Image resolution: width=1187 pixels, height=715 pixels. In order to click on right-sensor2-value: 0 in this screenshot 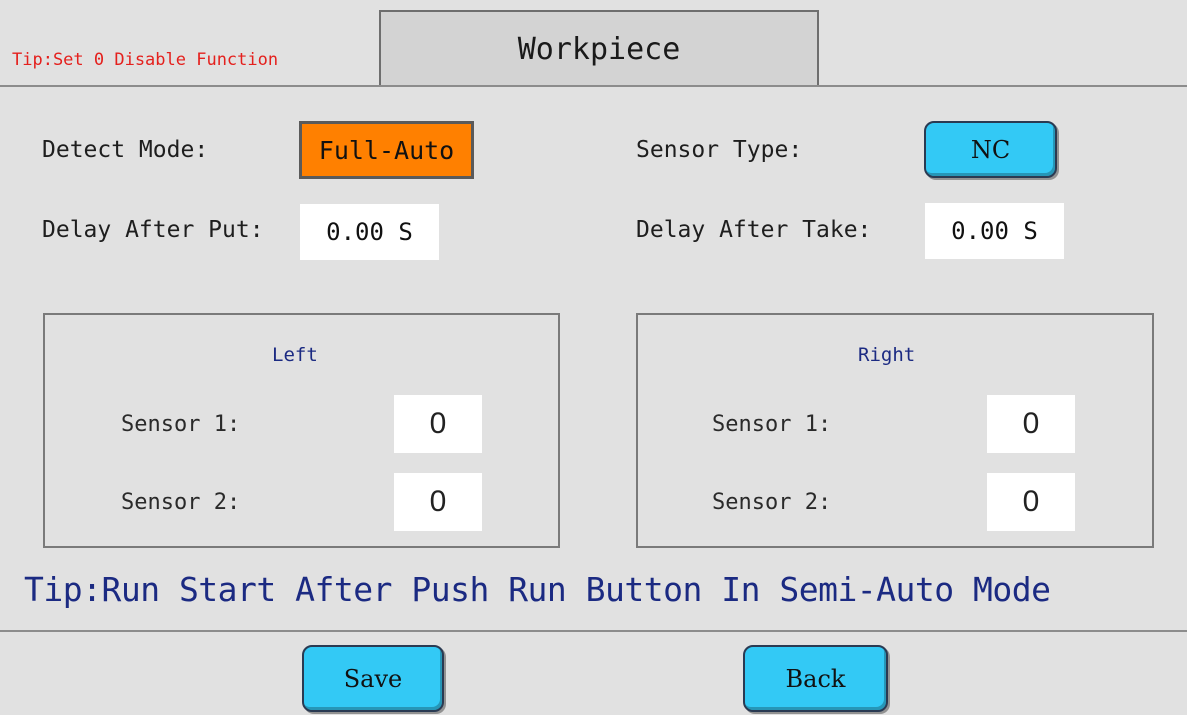, I will do `click(1031, 501)`.